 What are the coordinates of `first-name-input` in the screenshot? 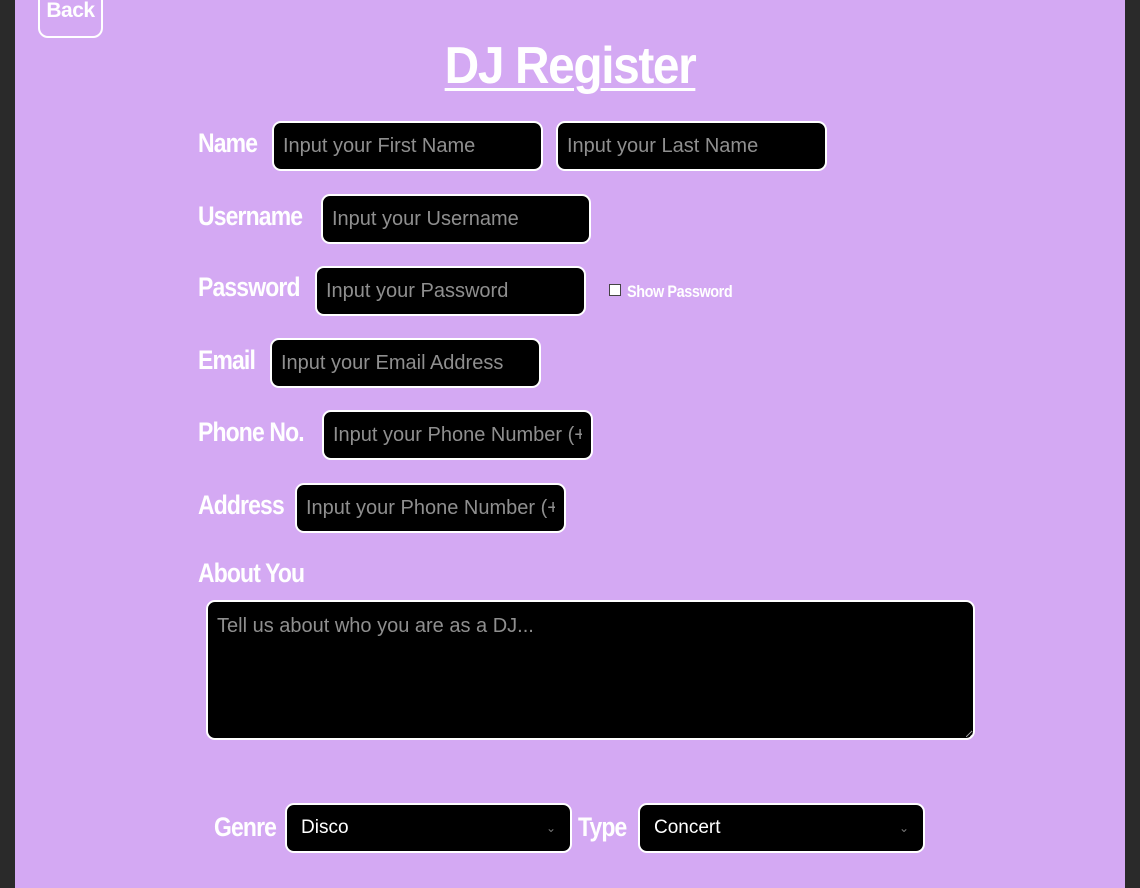 It's located at (407, 146).